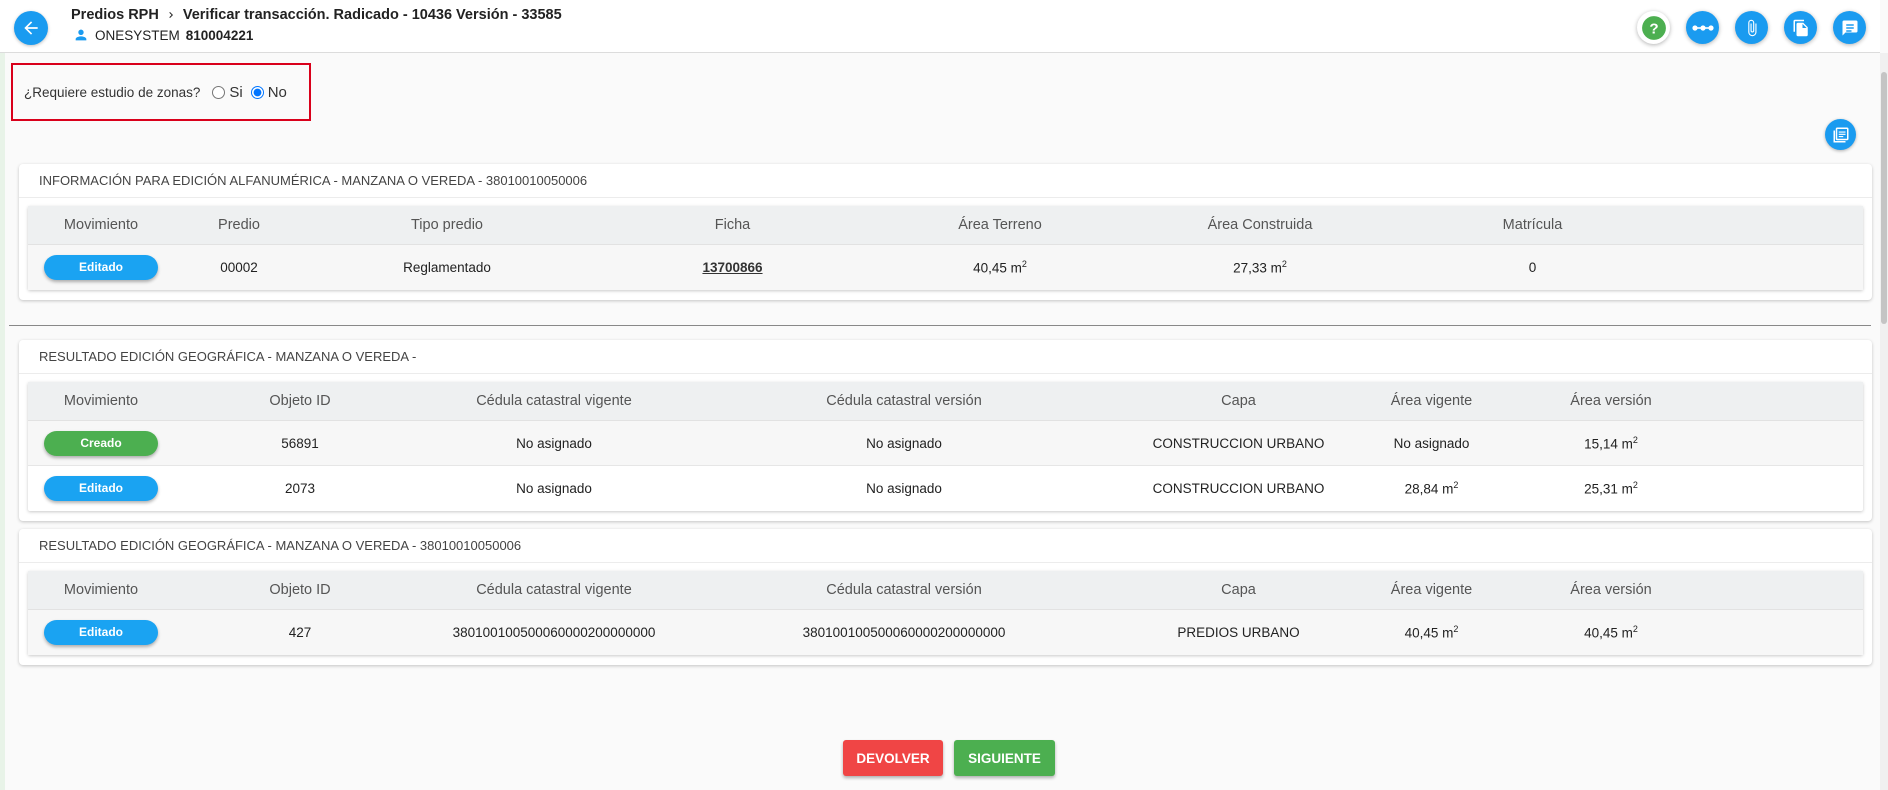  I want to click on more-options-button, so click(1702, 27).